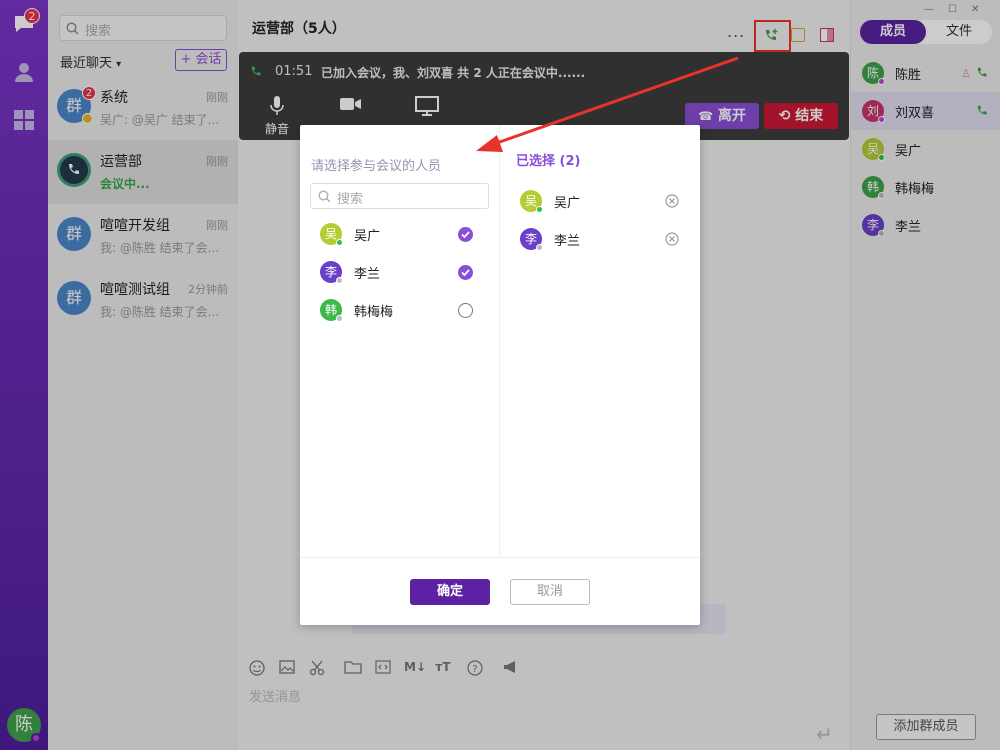  I want to click on checkbox-unchecked, so click(465, 310).